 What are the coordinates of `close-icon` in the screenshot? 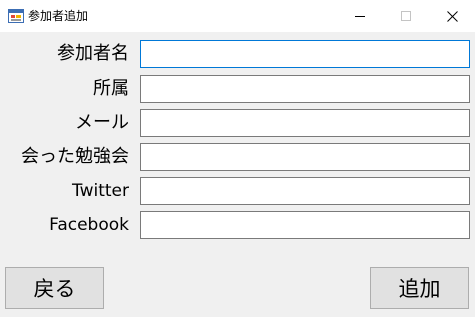 It's located at (452, 16).